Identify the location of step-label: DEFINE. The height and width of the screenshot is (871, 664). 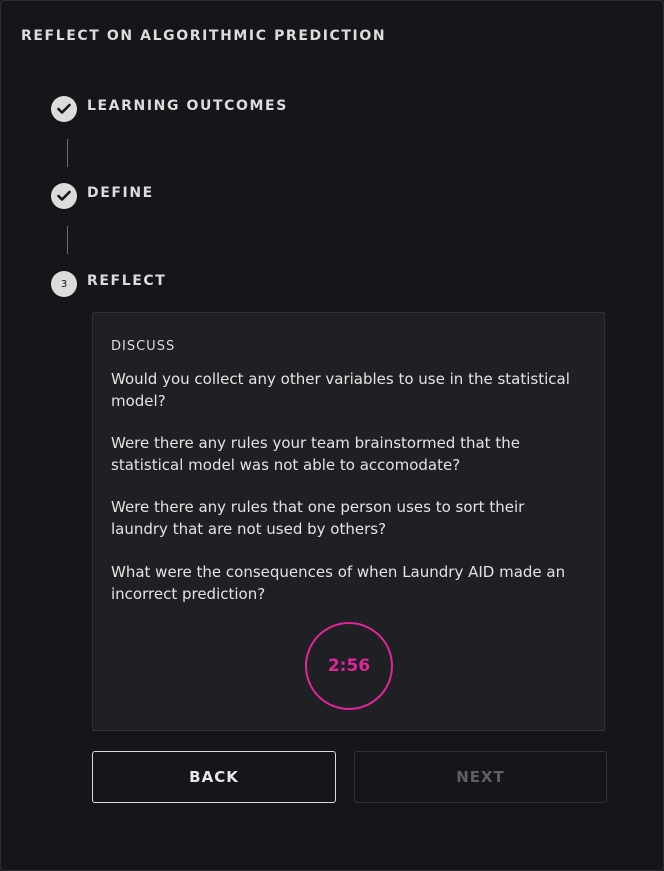
(120, 193).